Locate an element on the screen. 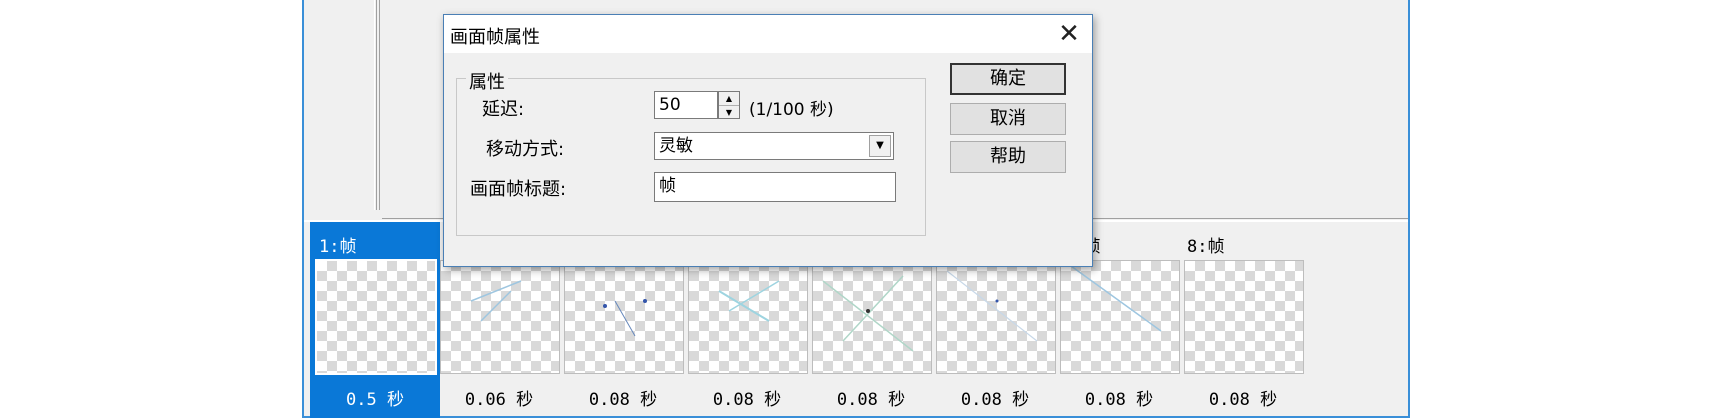  cancel-button: 取消 is located at coordinates (1008, 119).